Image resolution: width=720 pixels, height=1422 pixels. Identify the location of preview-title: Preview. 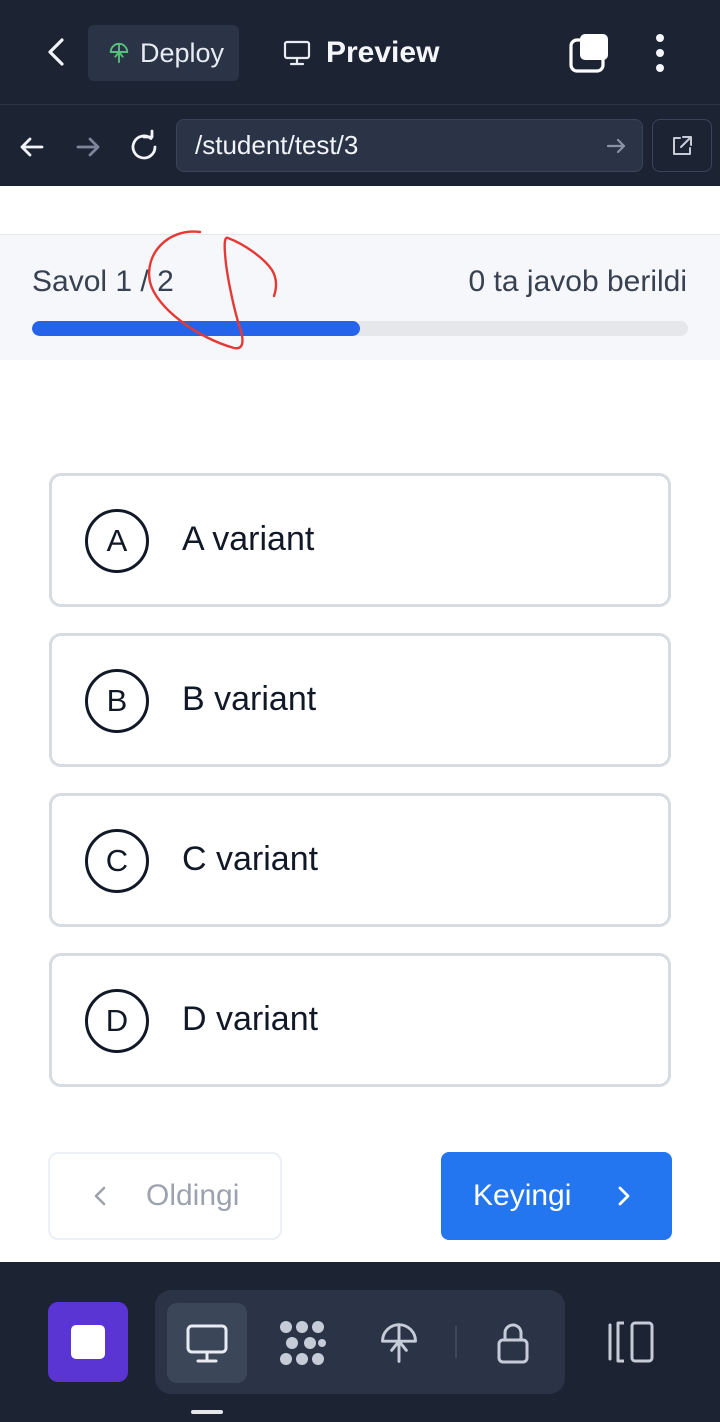
(360, 53).